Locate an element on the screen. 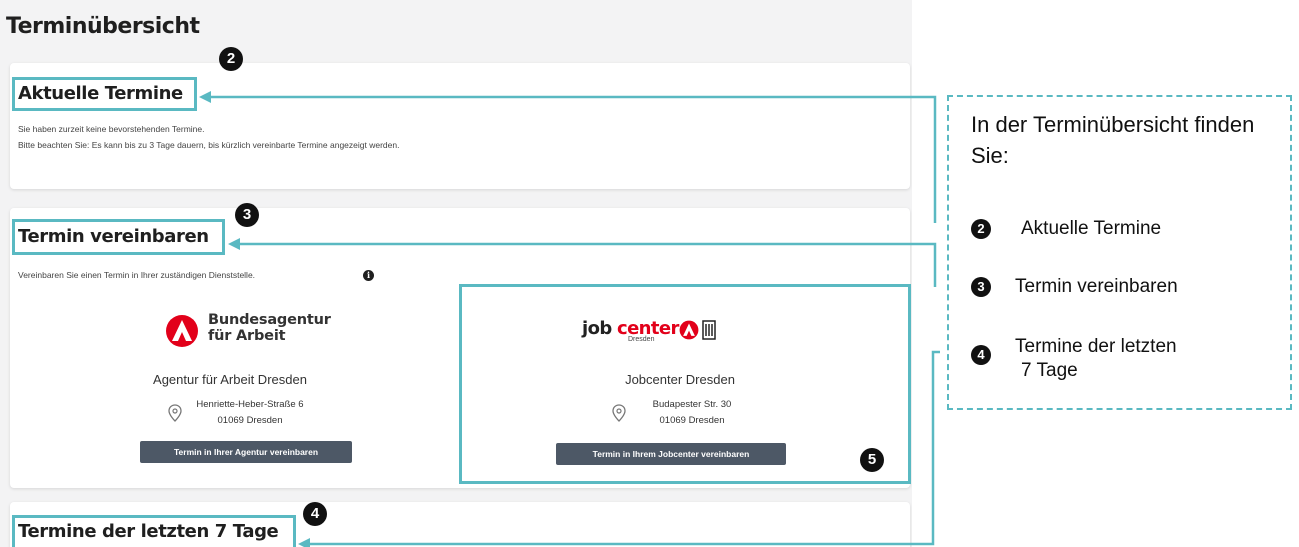 This screenshot has width=1299, height=547. marker-2: 2 is located at coordinates (231, 59).